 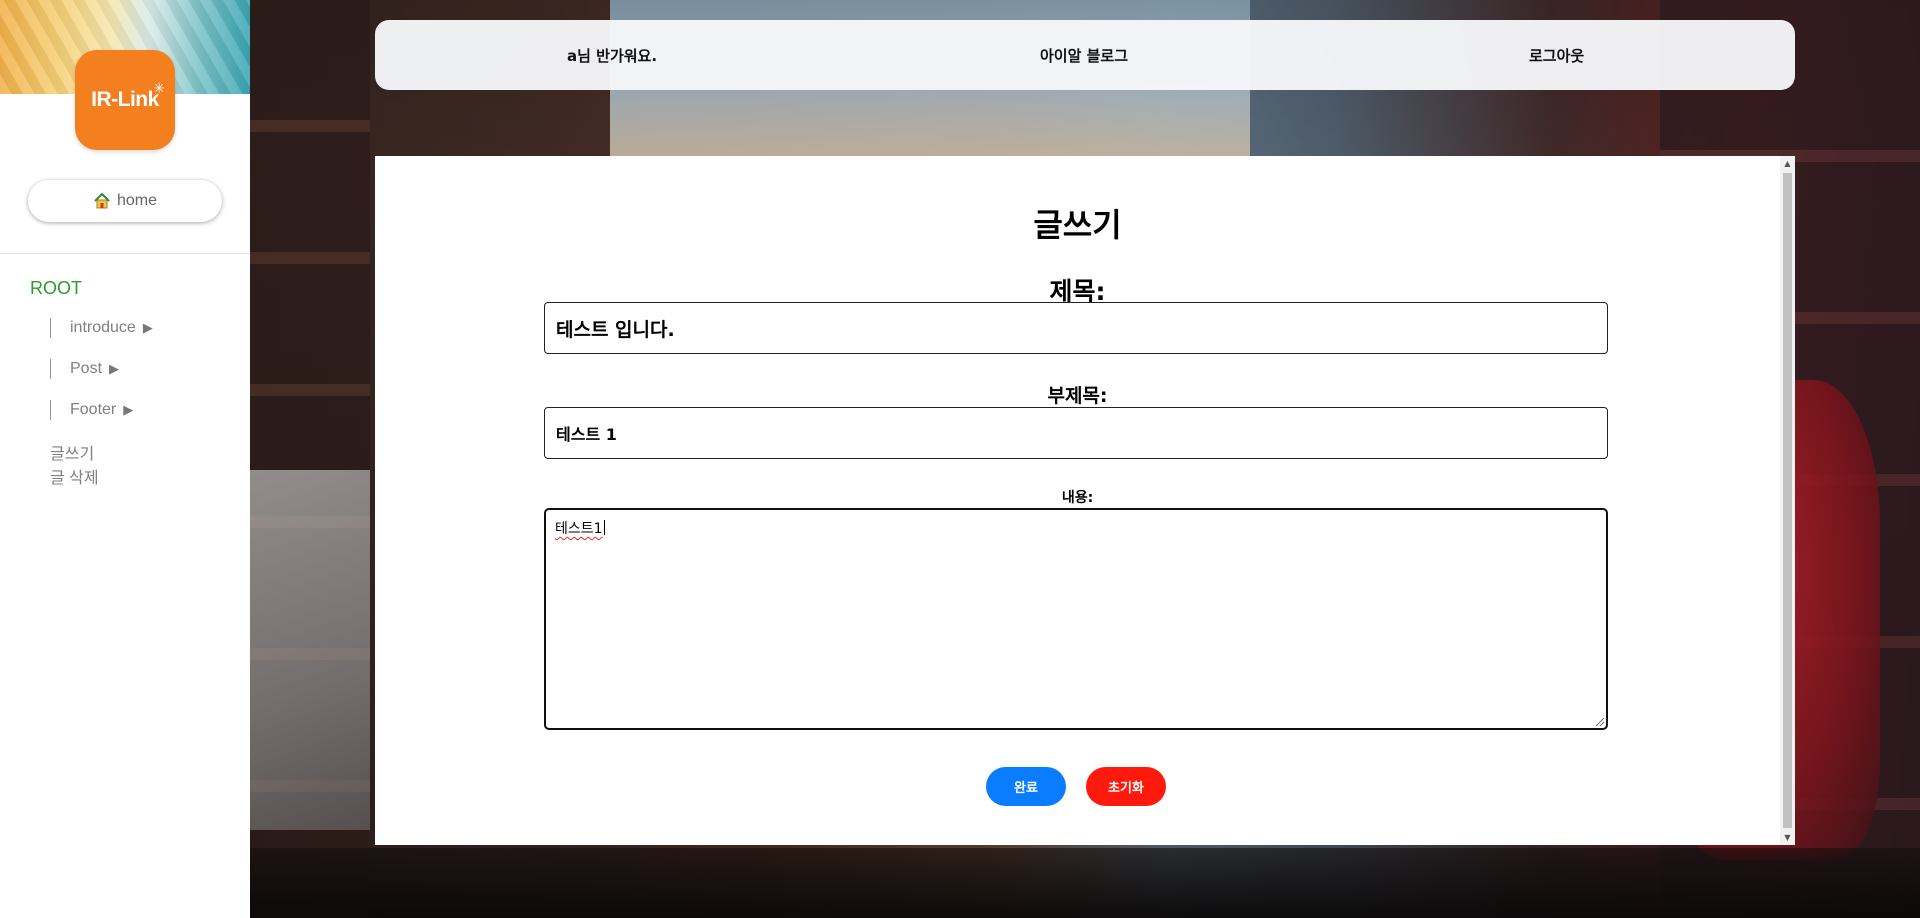 I want to click on home-icon, so click(x=102, y=200).